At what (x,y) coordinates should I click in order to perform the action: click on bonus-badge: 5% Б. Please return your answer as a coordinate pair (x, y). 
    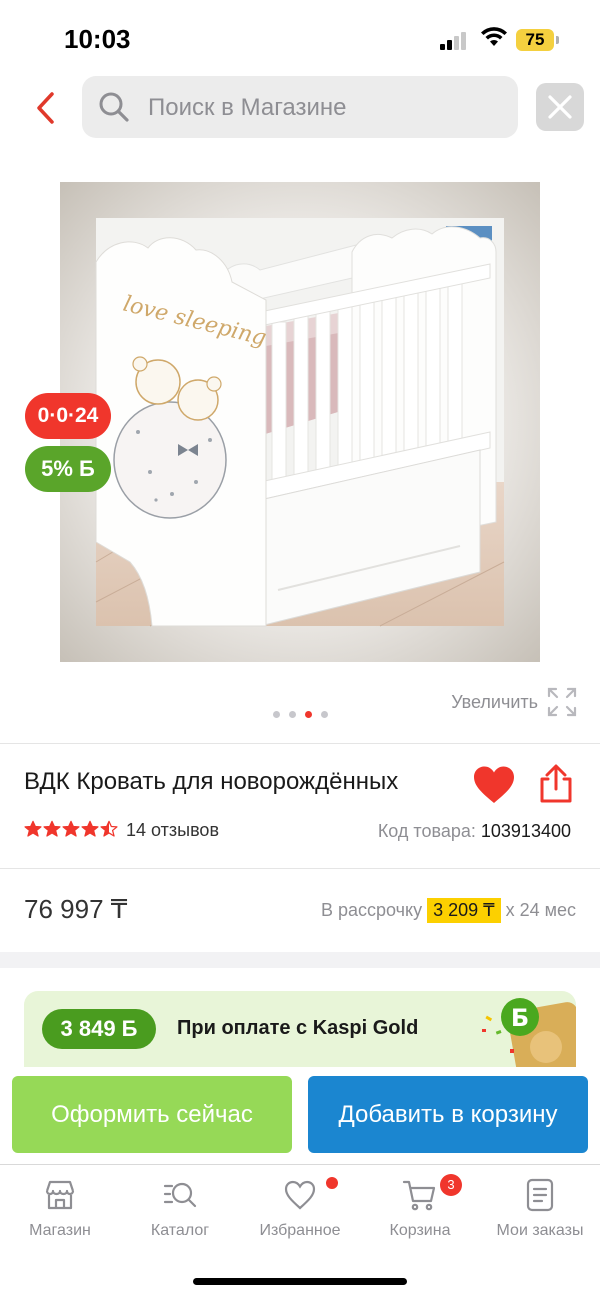
    Looking at the image, I should click on (68, 469).